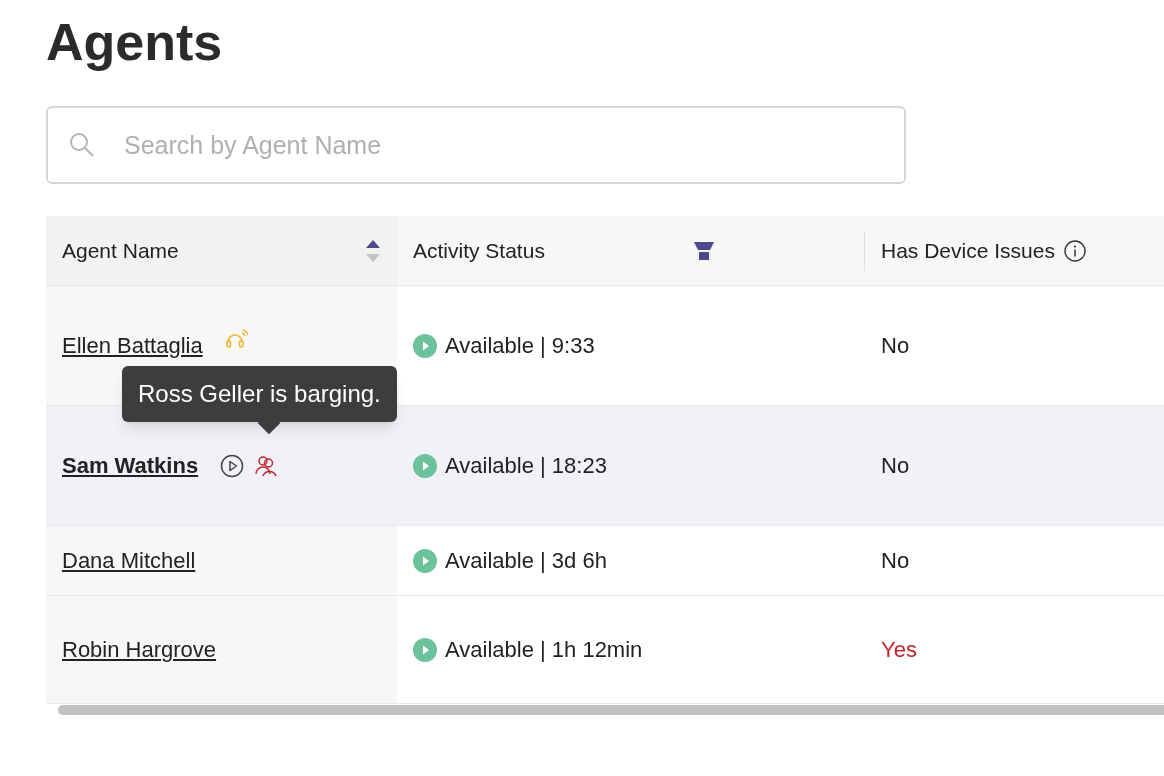  Describe the element at coordinates (526, 466) in the screenshot. I see `activity-status: Available | 18:23` at that location.